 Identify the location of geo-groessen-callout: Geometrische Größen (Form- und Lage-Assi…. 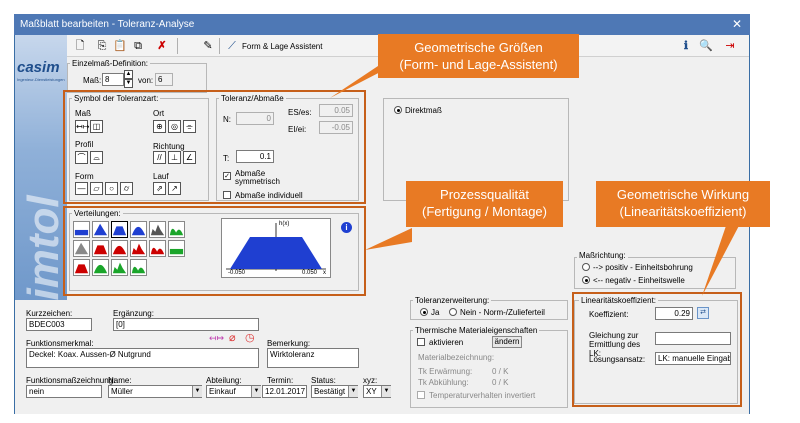
(478, 56).